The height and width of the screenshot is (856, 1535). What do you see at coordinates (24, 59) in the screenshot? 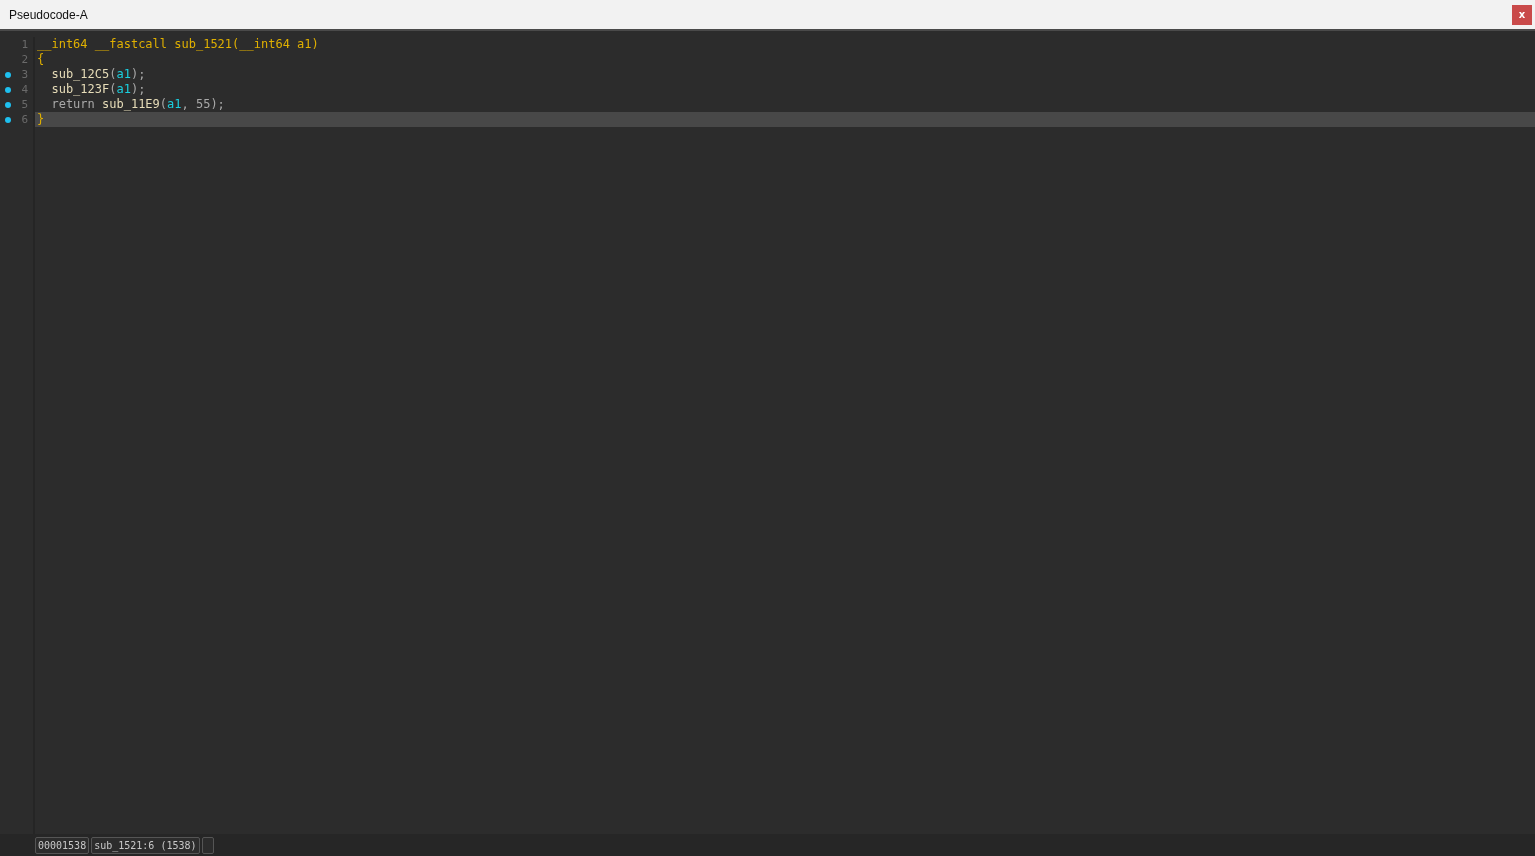
I see `line-number: 2` at bounding box center [24, 59].